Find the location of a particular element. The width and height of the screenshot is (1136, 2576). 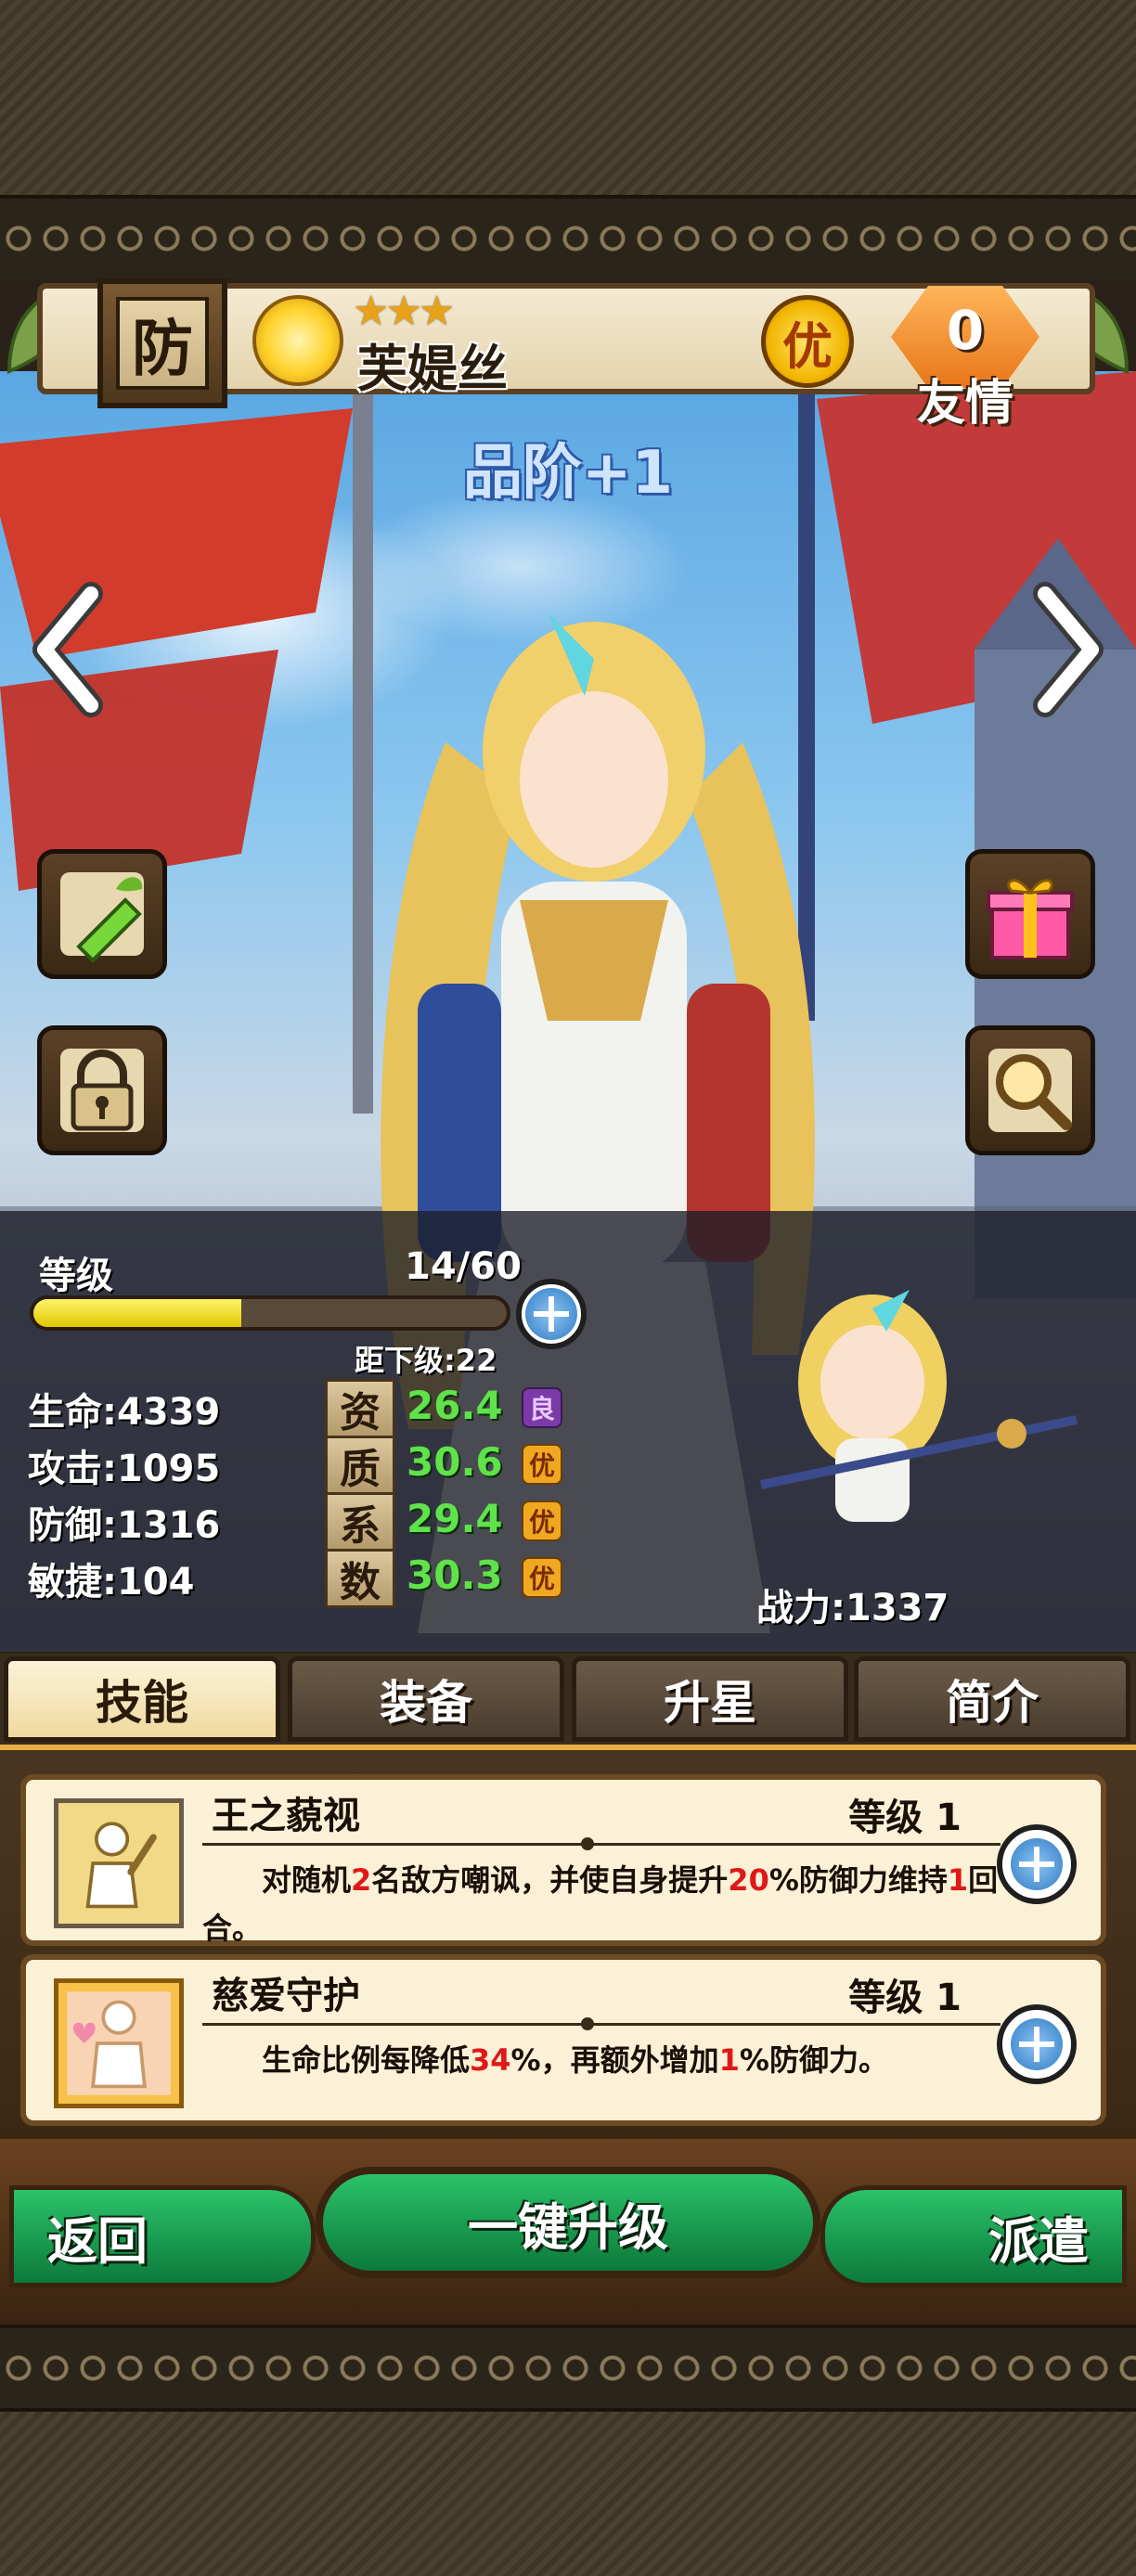

aptitude-grade-badge: 良 is located at coordinates (542, 1407).